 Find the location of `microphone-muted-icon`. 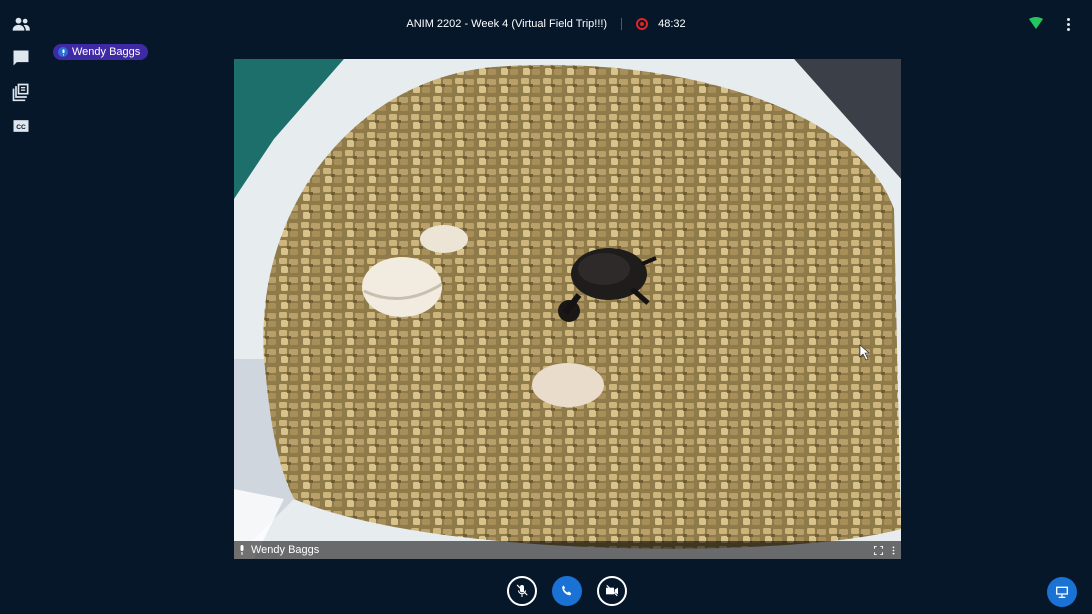

microphone-muted-icon is located at coordinates (522, 590).